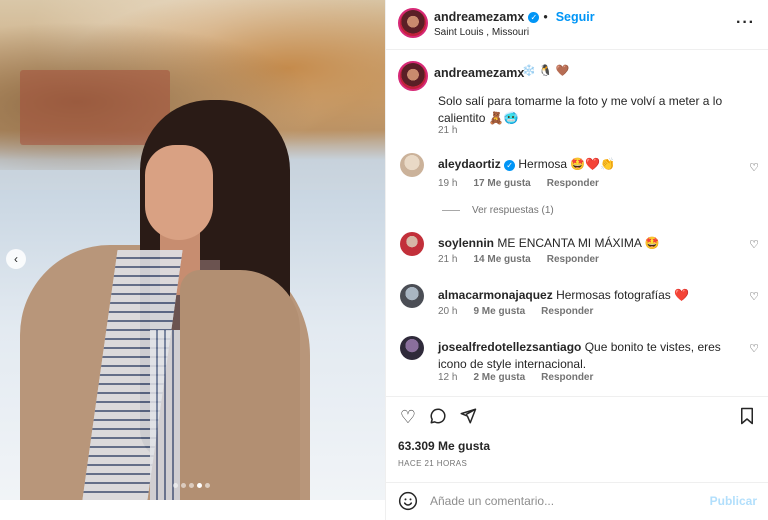  What do you see at coordinates (513, 210) in the screenshot?
I see `view-replies-label: Ver respuestas (1)` at bounding box center [513, 210].